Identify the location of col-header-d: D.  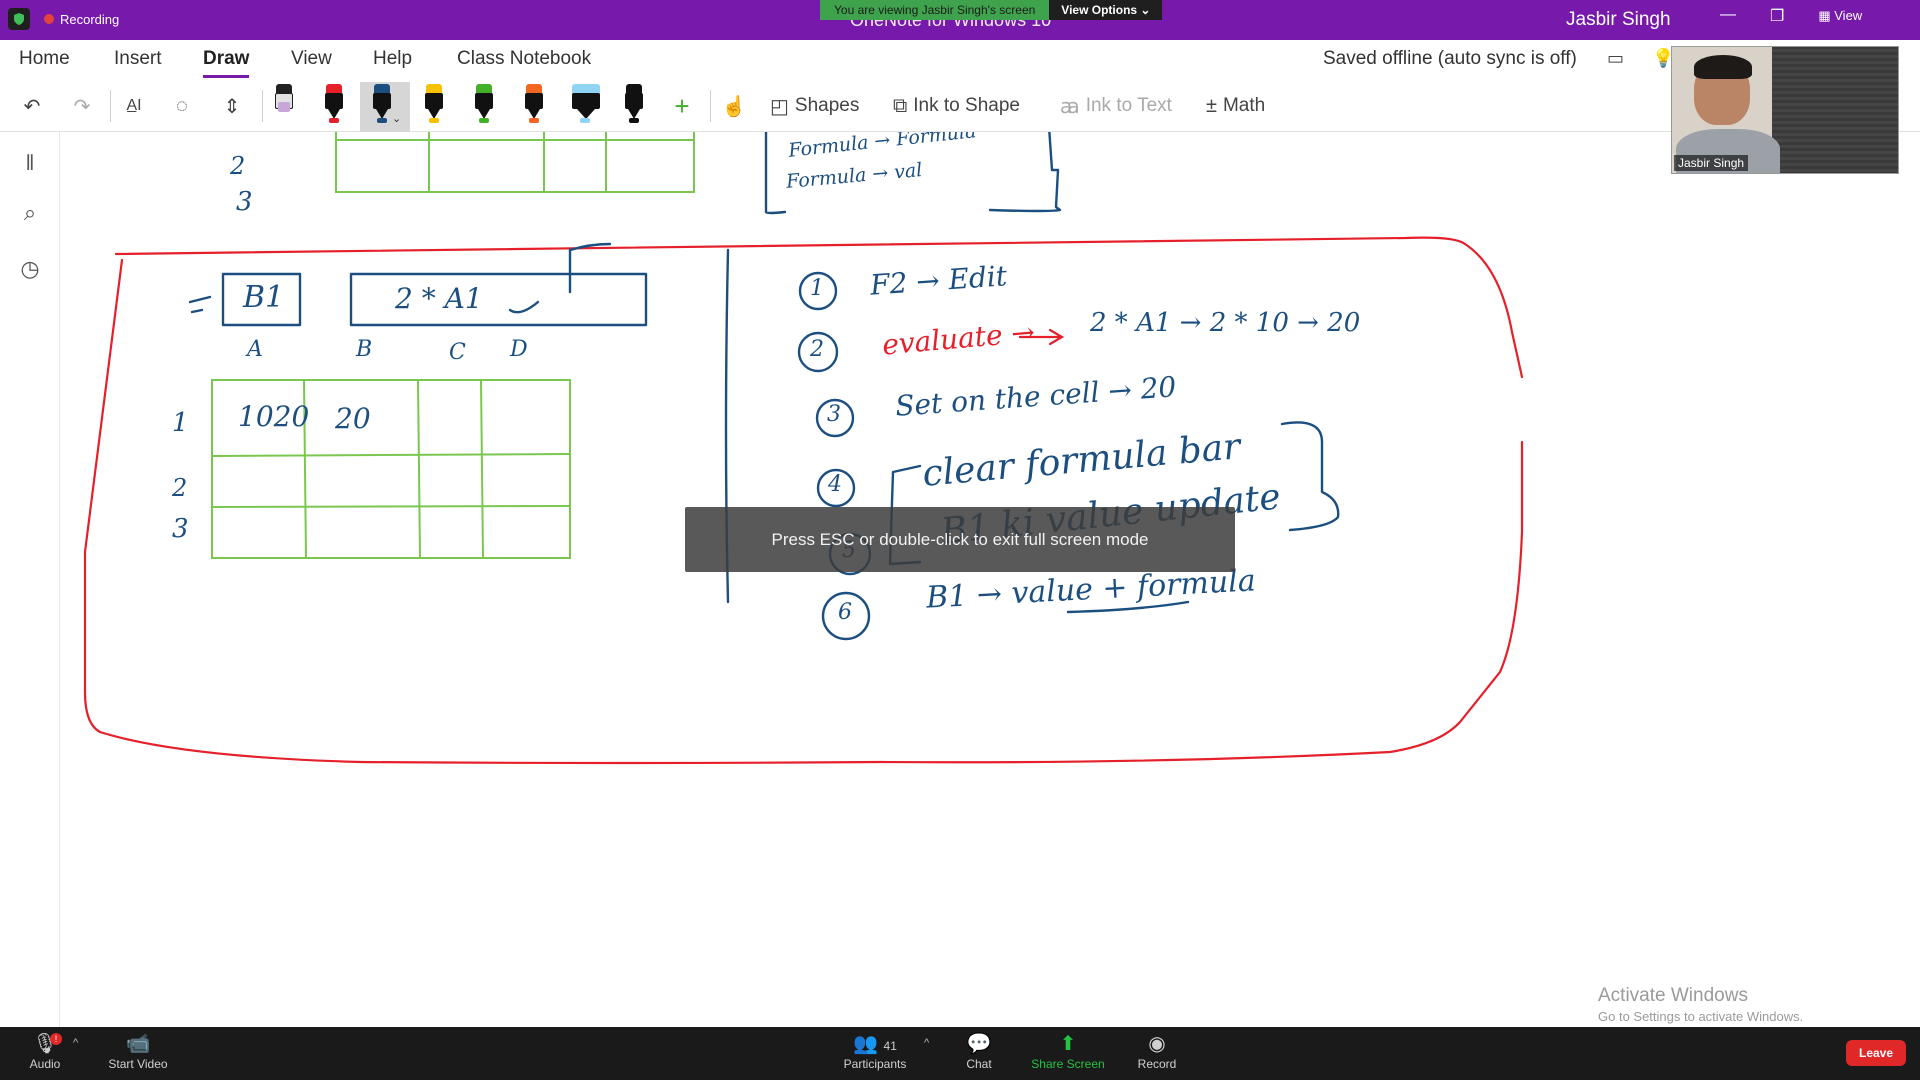
(519, 349).